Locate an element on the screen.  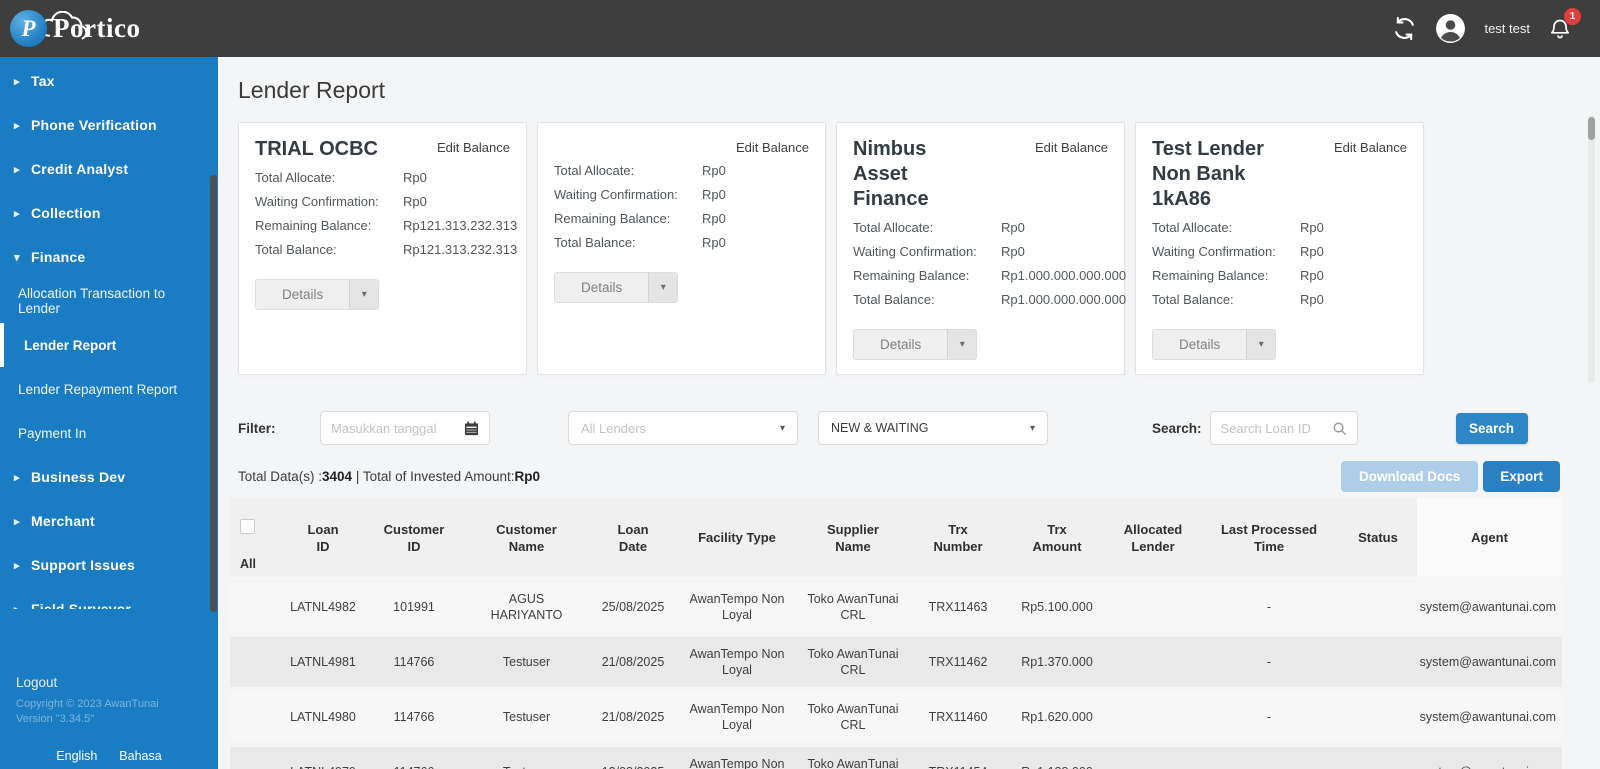
cell-loan-id: LATNL4979 is located at coordinates (323, 764).